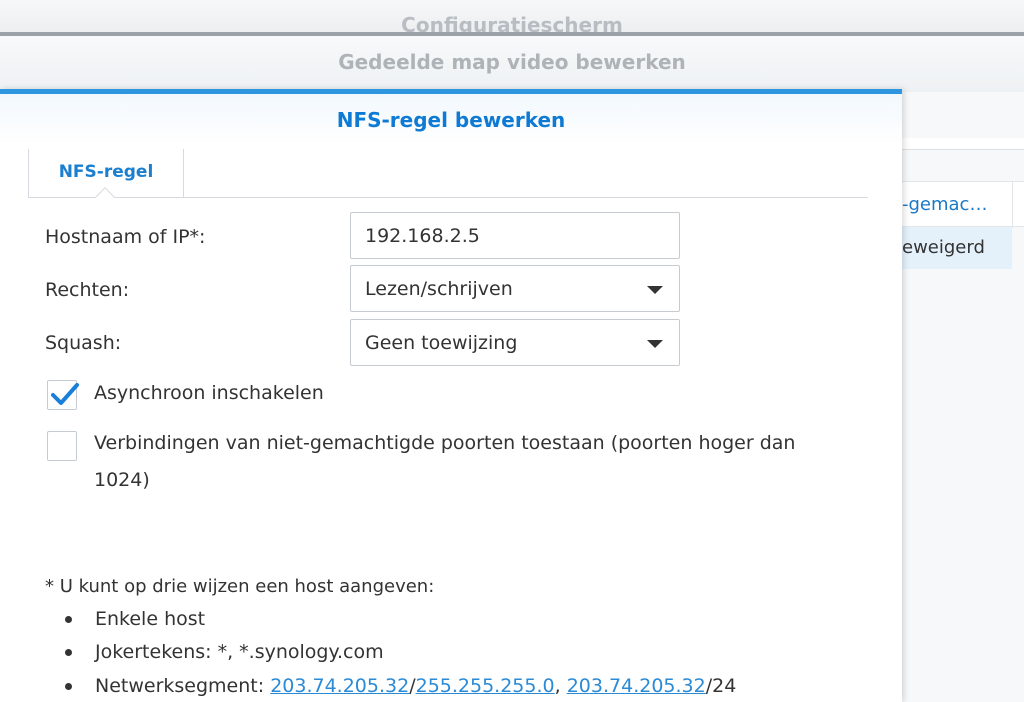 The height and width of the screenshot is (702, 1024). What do you see at coordinates (87, 290) in the screenshot?
I see `rights-label: Rechten:` at bounding box center [87, 290].